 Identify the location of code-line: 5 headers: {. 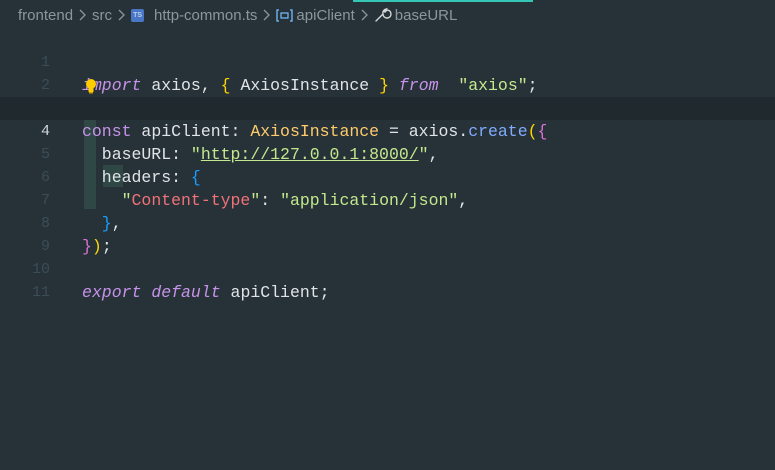
(387, 153).